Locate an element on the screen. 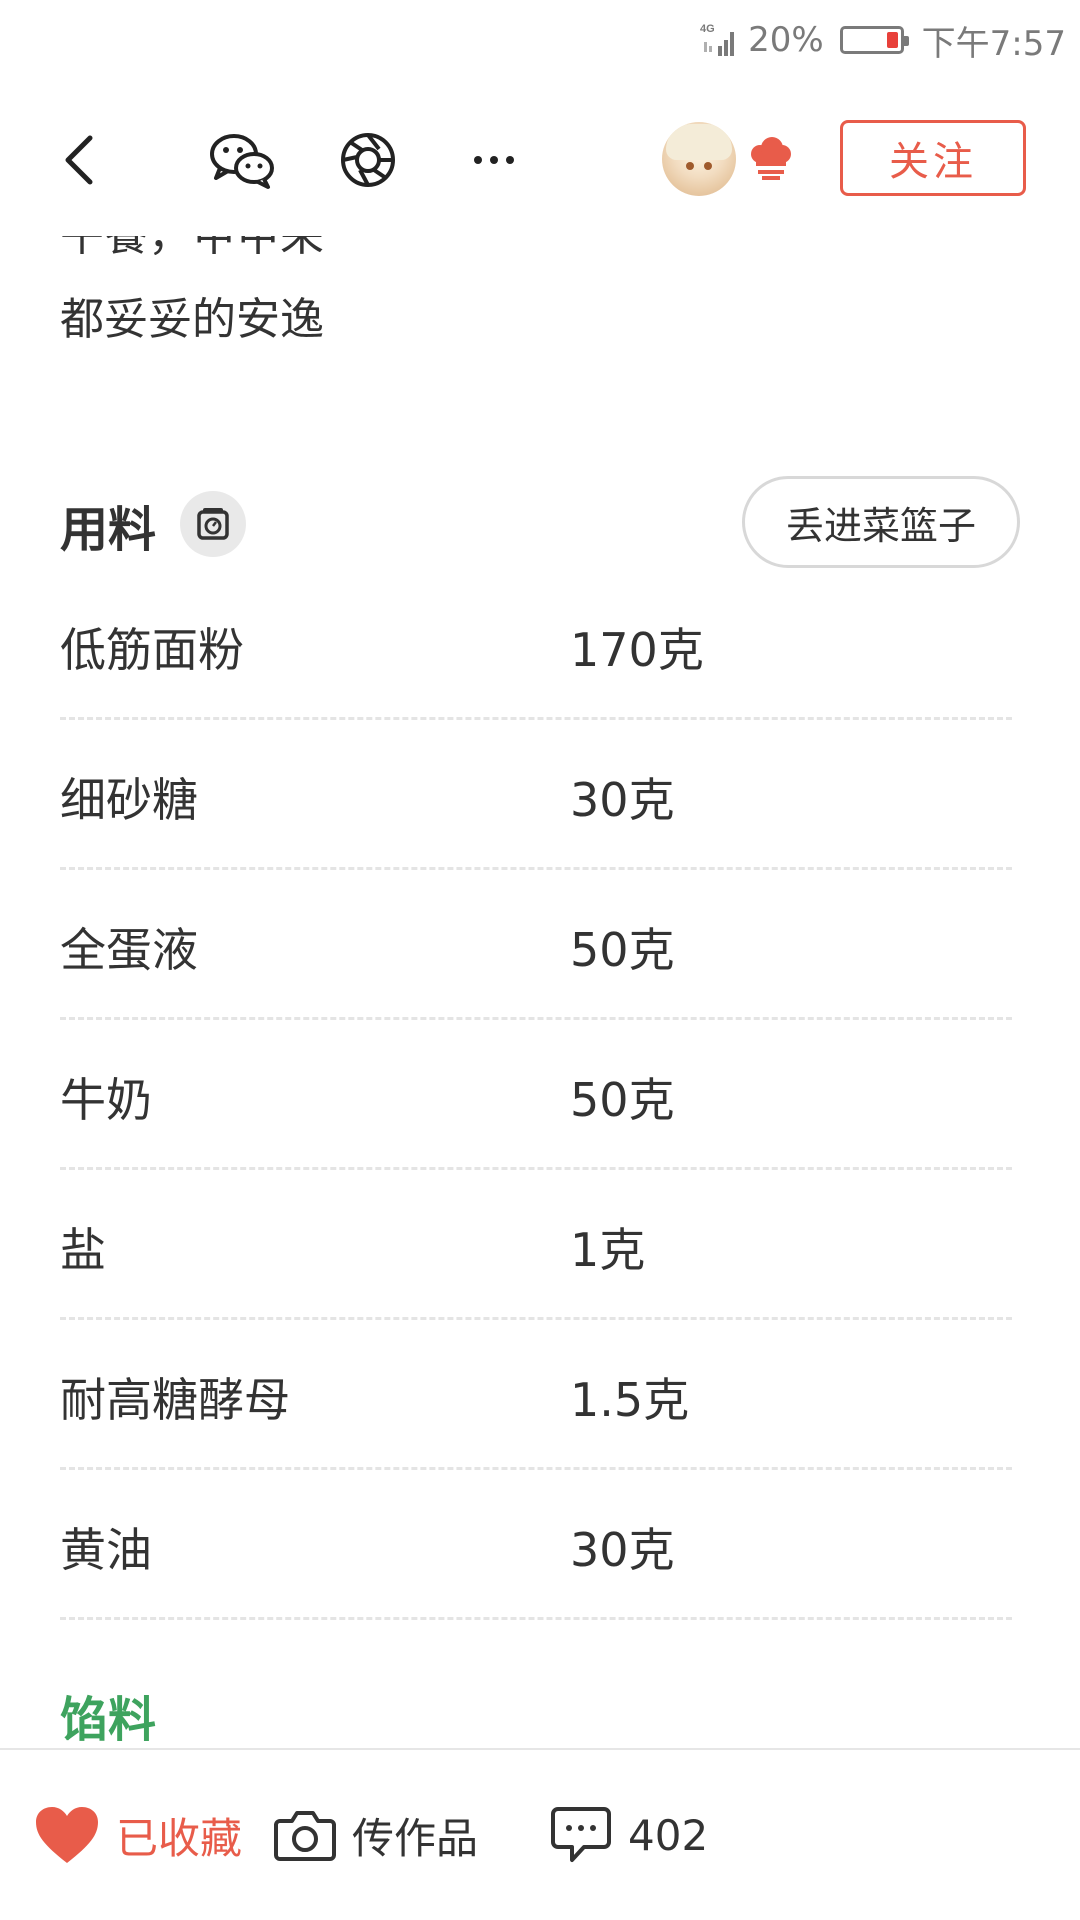  ingredient-name: 黄油 is located at coordinates (106, 1550).